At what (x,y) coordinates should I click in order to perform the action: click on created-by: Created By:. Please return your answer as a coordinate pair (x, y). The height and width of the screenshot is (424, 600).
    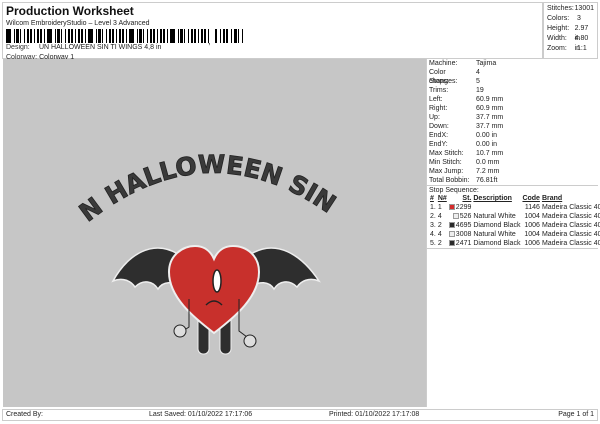
    Looking at the image, I should click on (24, 414).